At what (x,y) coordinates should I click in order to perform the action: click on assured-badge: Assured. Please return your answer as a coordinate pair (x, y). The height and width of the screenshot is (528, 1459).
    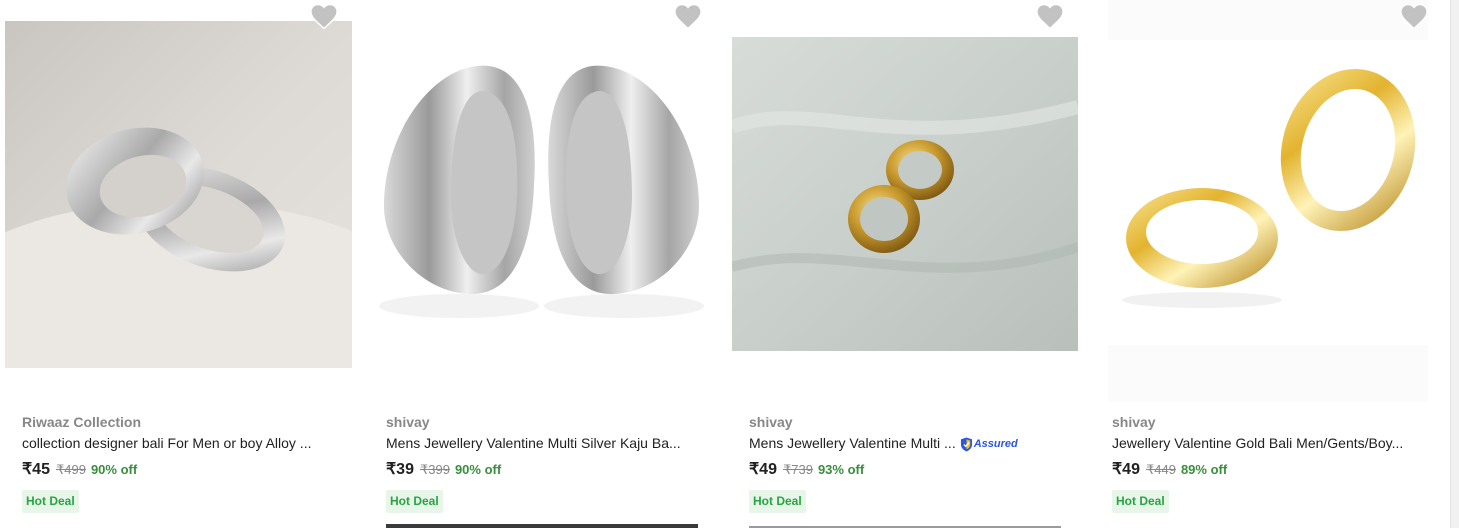
    Looking at the image, I should click on (989, 443).